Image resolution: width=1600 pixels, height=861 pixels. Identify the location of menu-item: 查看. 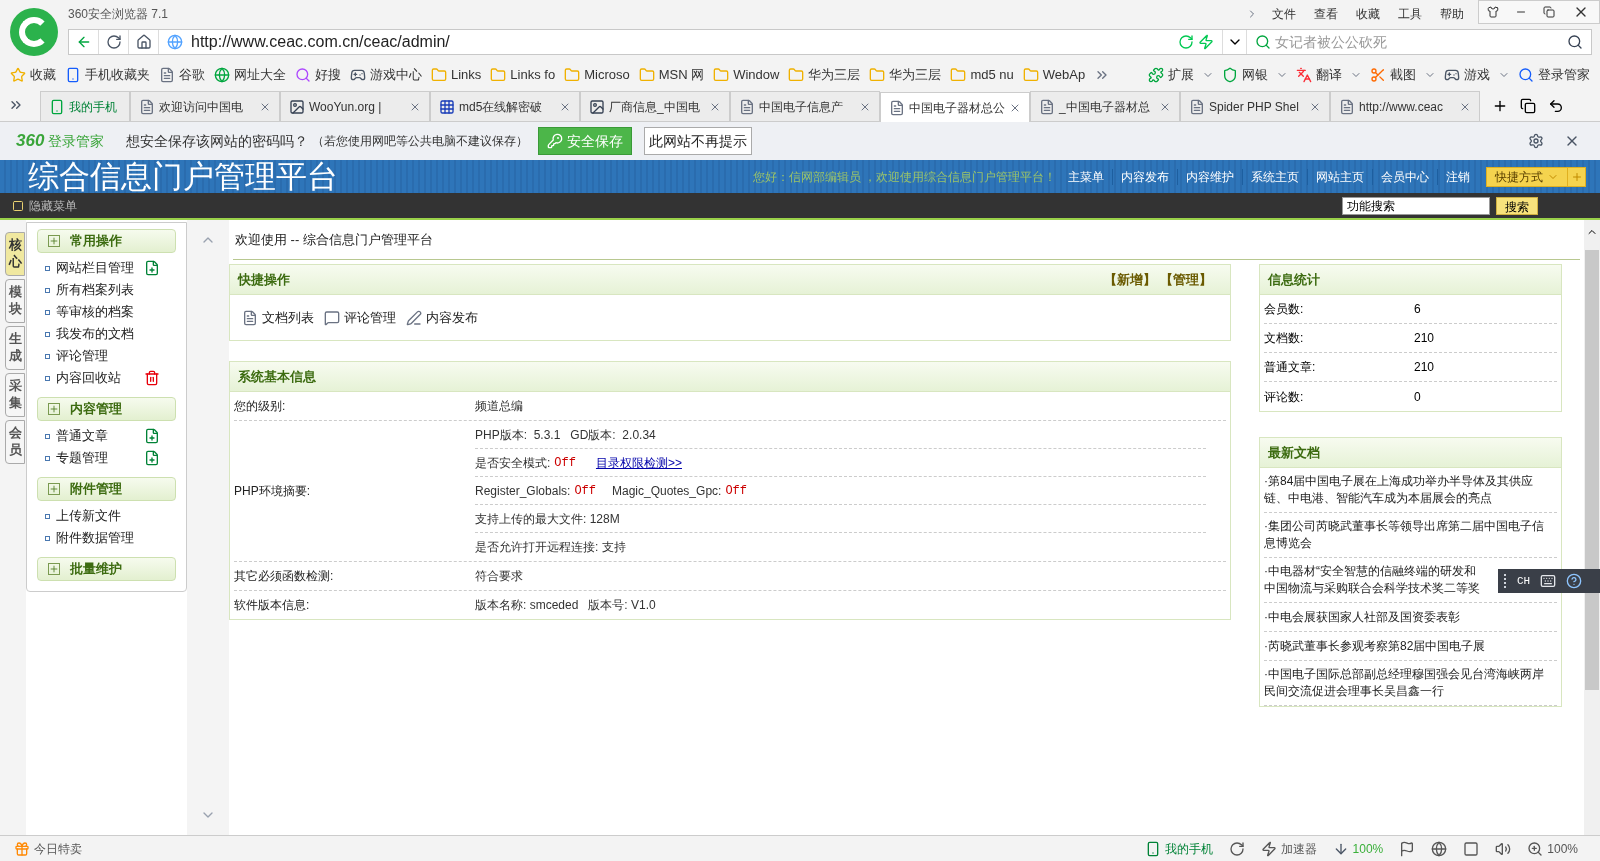
(1326, 14).